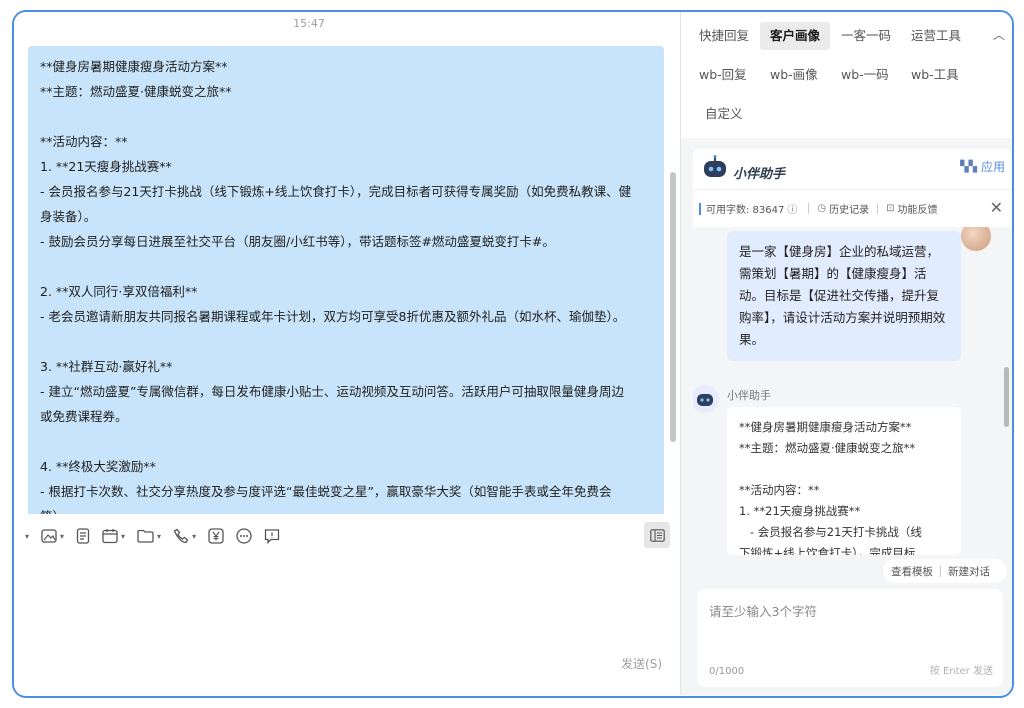  What do you see at coordinates (68, 216) in the screenshot?
I see `message-line: 身装备）。` at bounding box center [68, 216].